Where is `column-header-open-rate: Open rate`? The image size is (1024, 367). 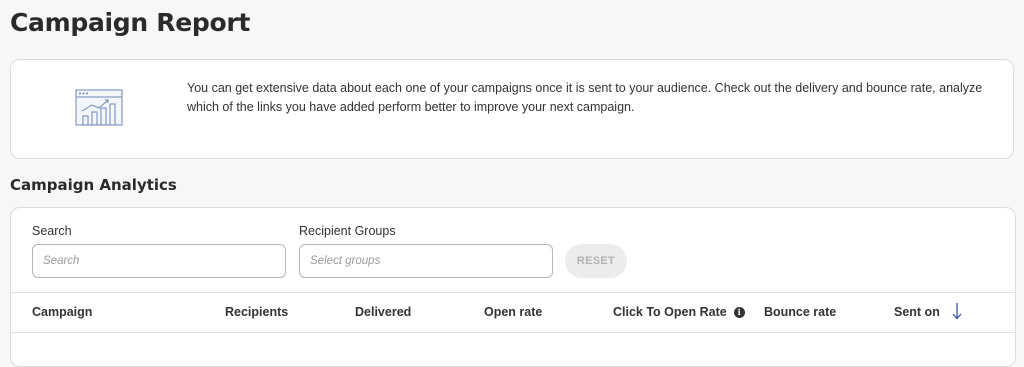
column-header-open-rate: Open rate is located at coordinates (513, 312).